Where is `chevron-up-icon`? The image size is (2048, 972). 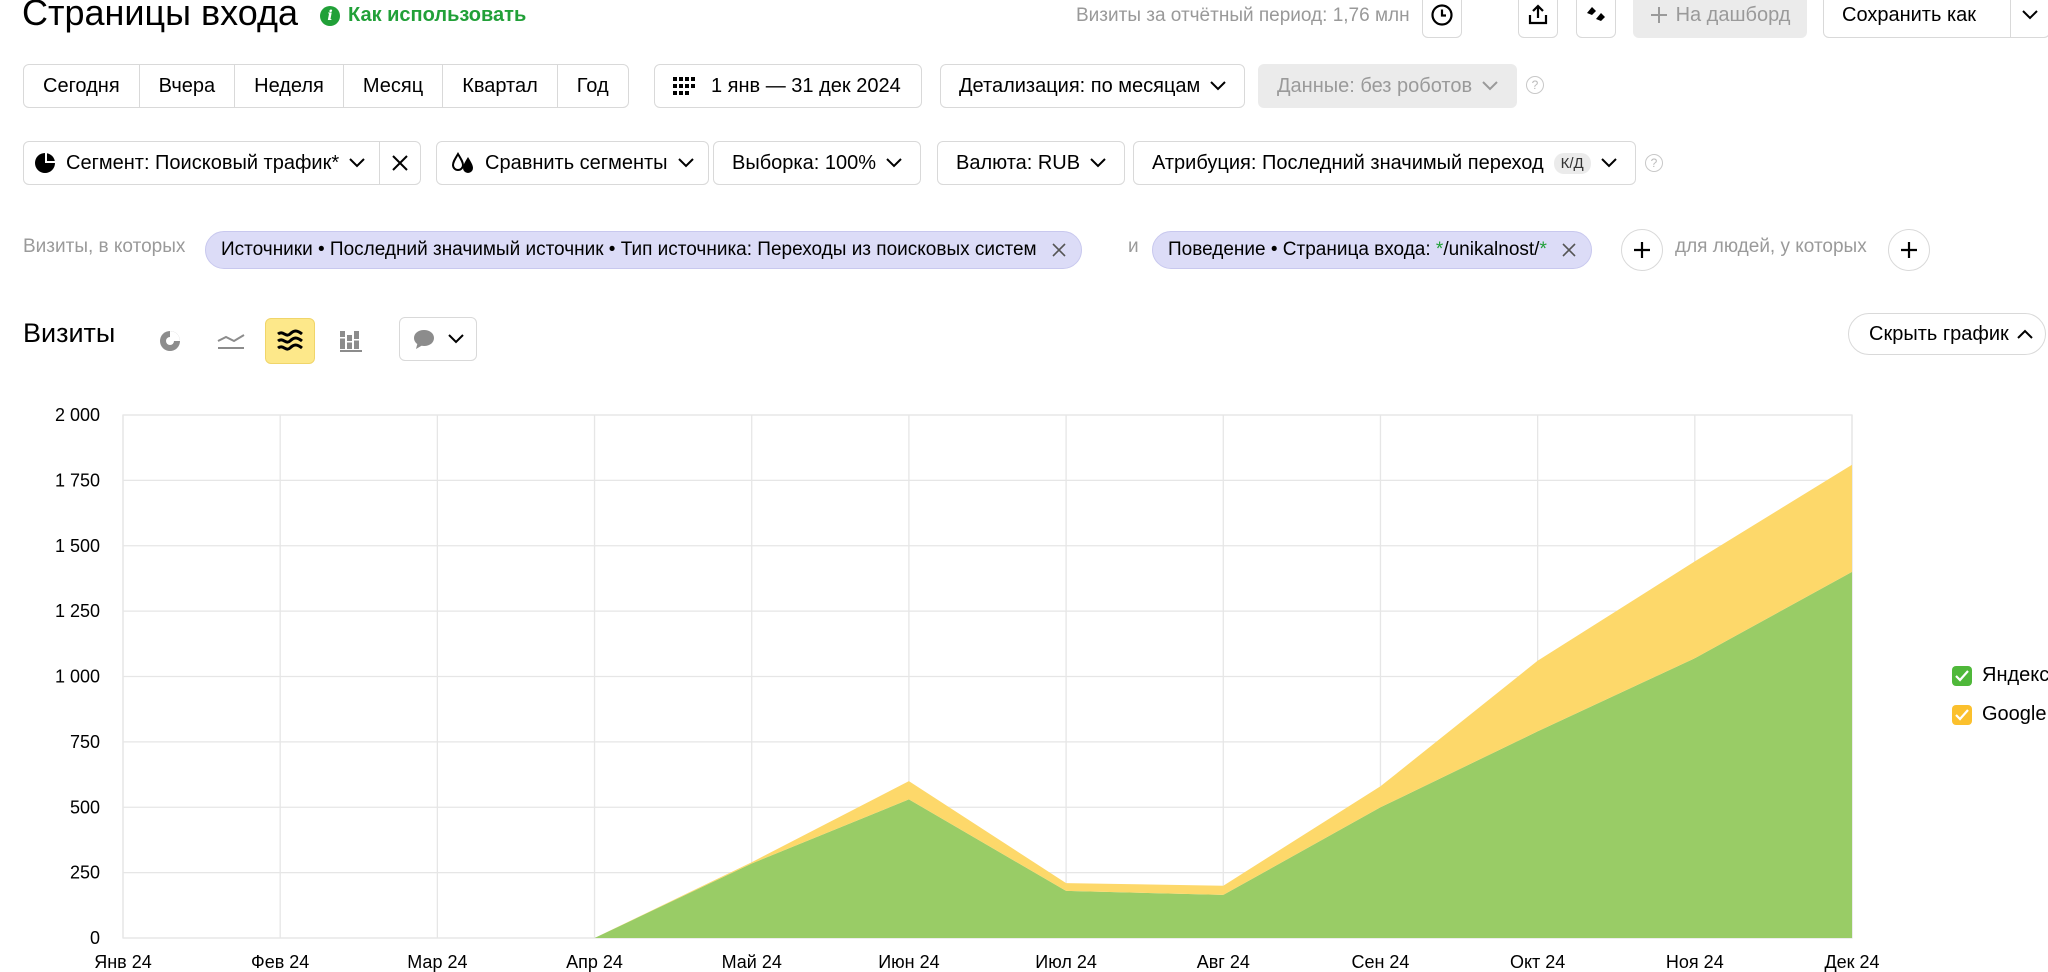
chevron-up-icon is located at coordinates (2025, 334).